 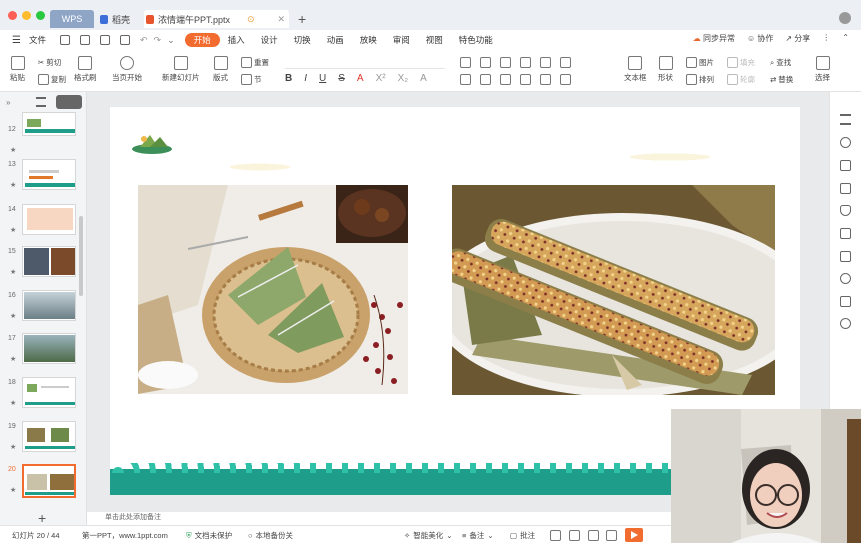 What do you see at coordinates (845, 188) in the screenshot?
I see `shape-tool-icon` at bounding box center [845, 188].